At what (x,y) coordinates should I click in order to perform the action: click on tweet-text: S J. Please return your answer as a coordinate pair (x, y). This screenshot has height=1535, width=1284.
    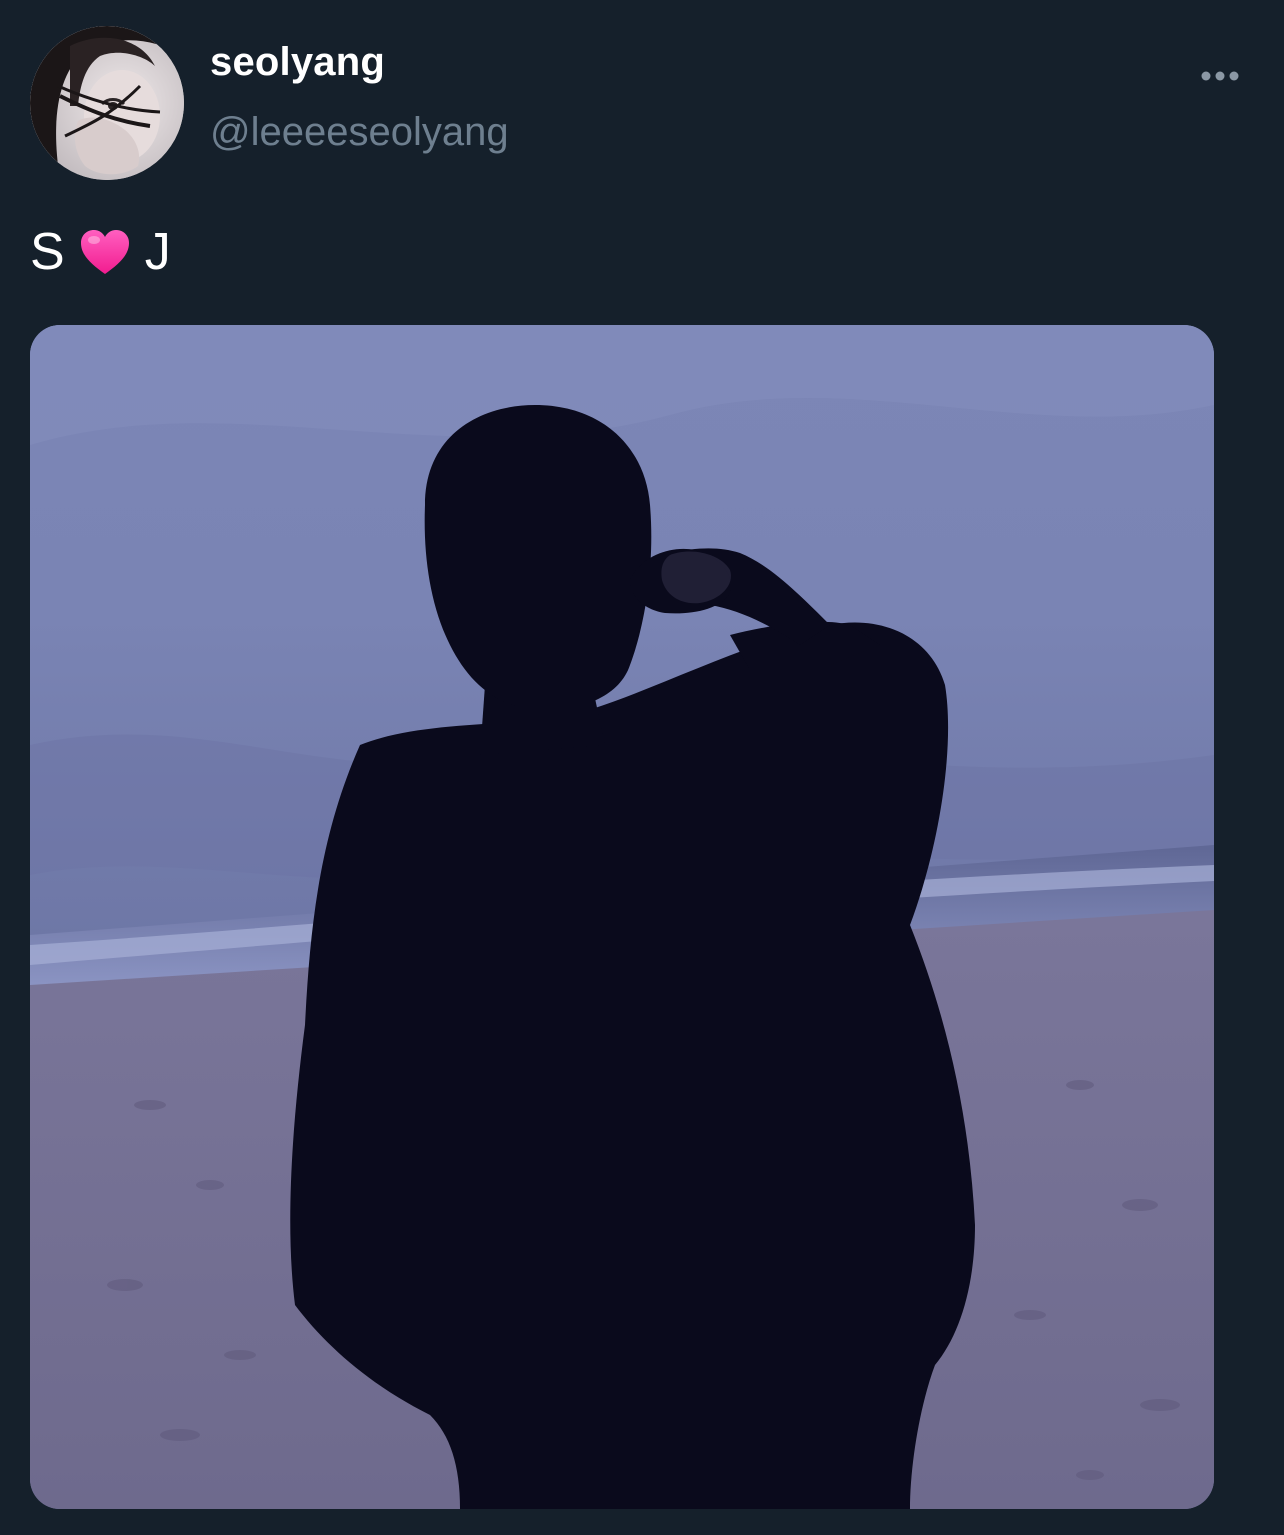
    Looking at the image, I should click on (100, 252).